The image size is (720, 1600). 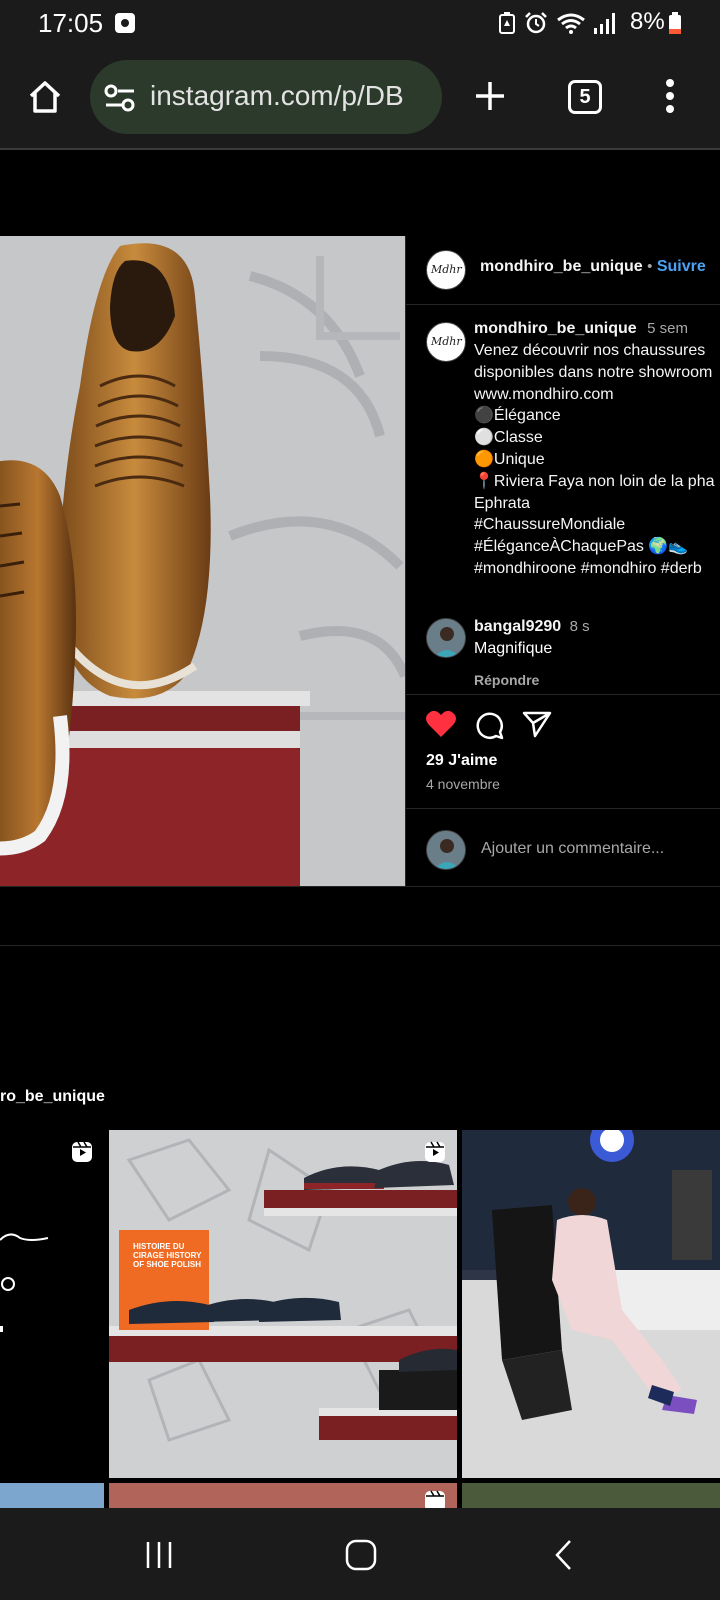 What do you see at coordinates (507, 23) in the screenshot?
I see `battery-saver-icon` at bounding box center [507, 23].